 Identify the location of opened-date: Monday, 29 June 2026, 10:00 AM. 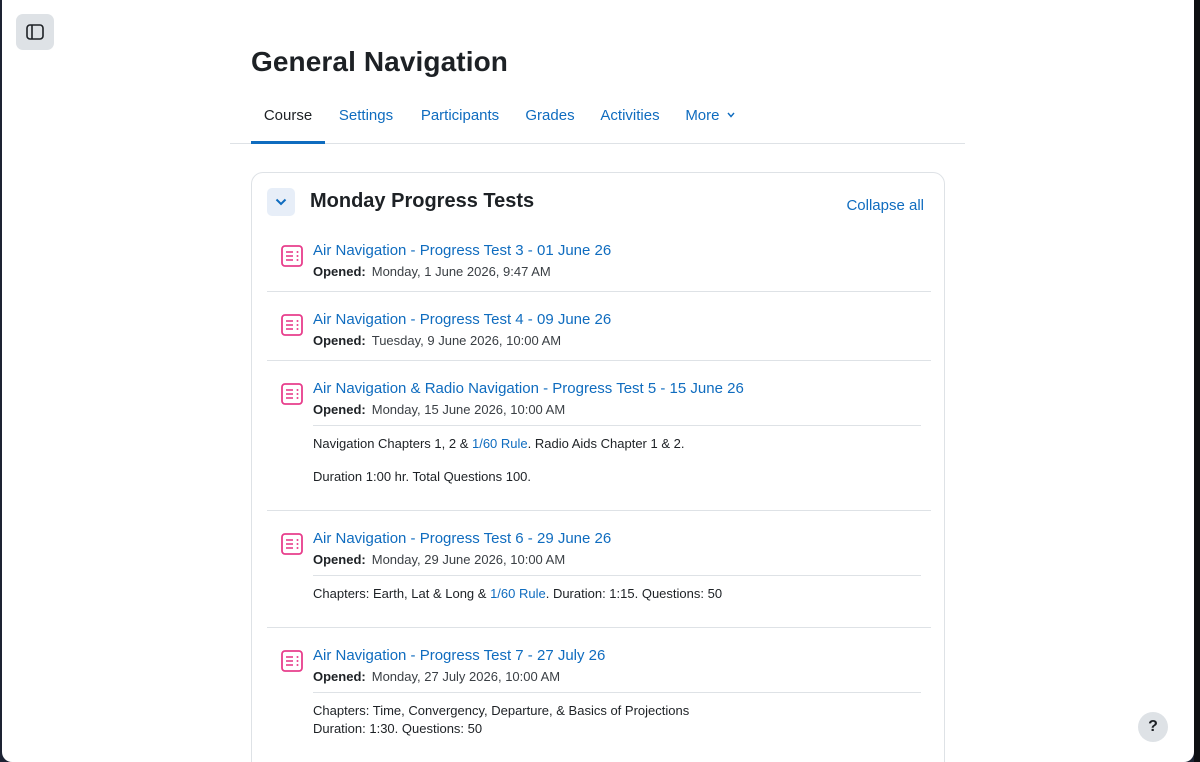
(468, 559).